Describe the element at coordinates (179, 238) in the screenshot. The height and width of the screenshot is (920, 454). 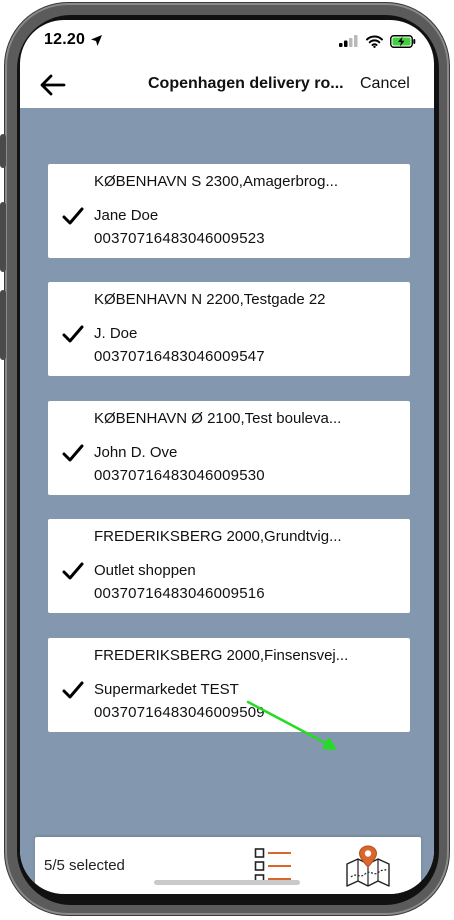
I see `shipment-code: 00370716483046009523` at that location.